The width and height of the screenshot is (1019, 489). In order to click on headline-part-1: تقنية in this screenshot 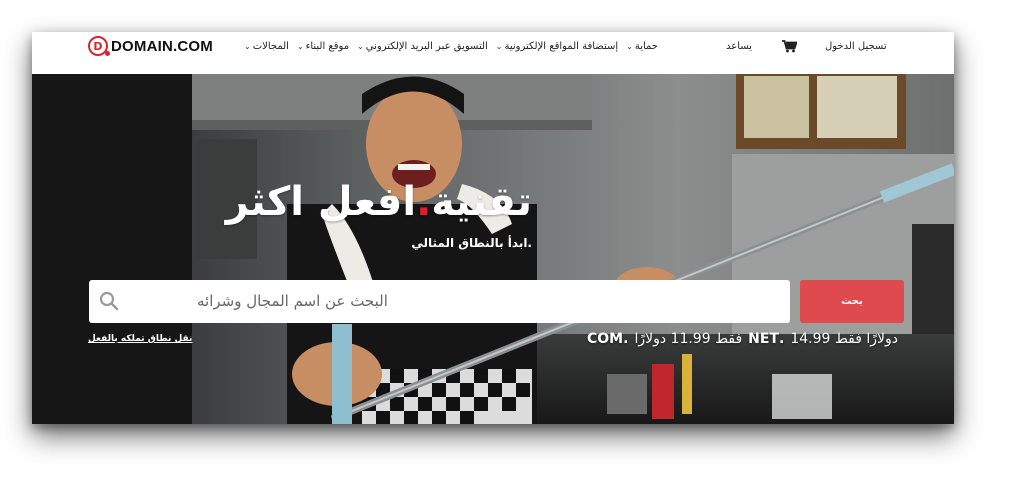, I will do `click(481, 202)`.